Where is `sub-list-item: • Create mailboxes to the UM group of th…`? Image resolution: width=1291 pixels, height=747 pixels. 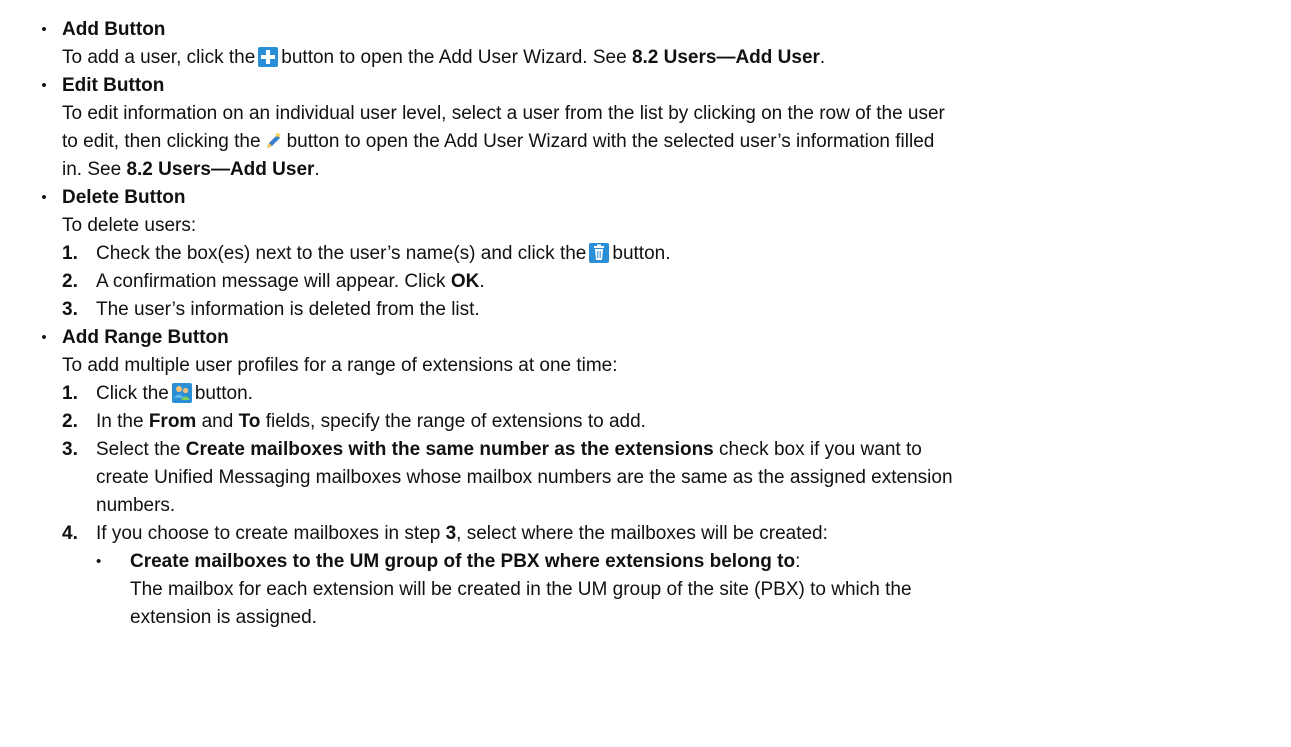
sub-list-item: • Create mailboxes to the UM group of th… is located at coordinates (693, 590).